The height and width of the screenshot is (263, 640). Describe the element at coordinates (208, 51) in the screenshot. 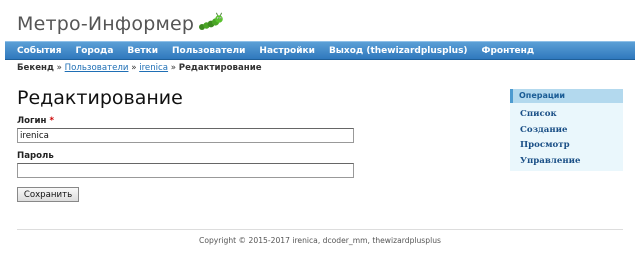

I see `menu-item-users: Пользователи` at that location.